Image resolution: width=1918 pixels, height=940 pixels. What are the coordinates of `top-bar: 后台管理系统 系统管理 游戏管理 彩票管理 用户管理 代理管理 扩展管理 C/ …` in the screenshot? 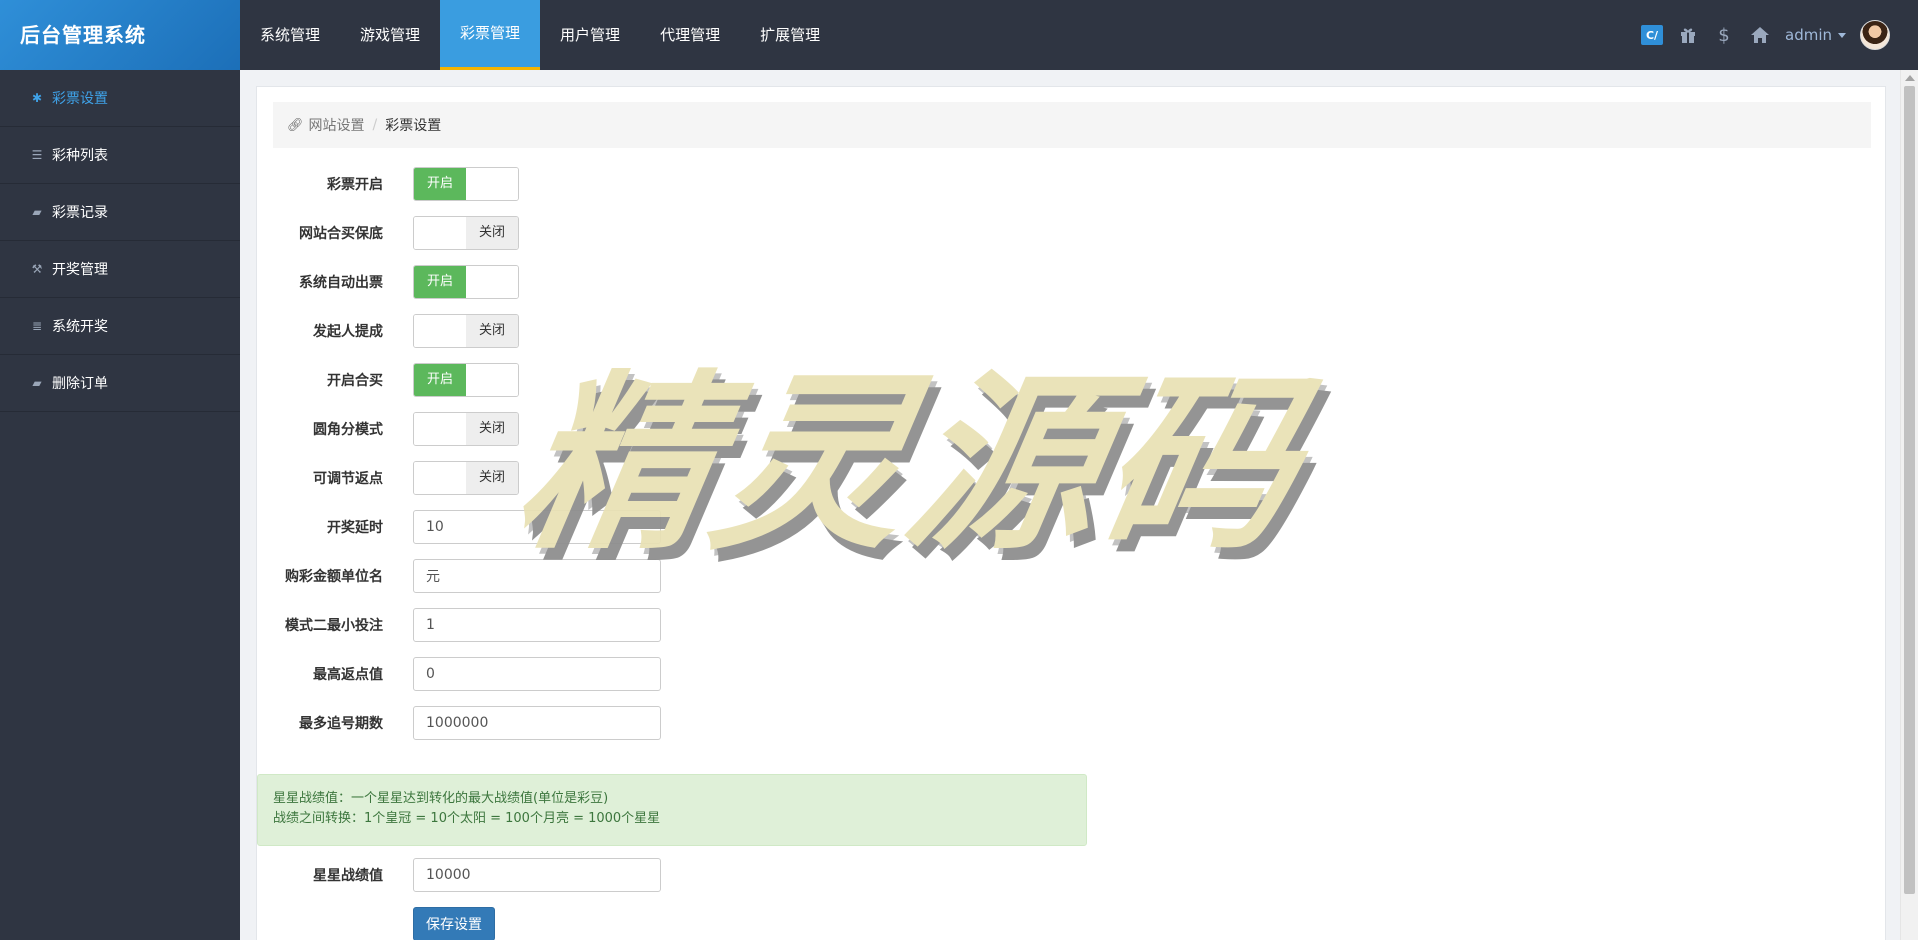 It's located at (959, 35).